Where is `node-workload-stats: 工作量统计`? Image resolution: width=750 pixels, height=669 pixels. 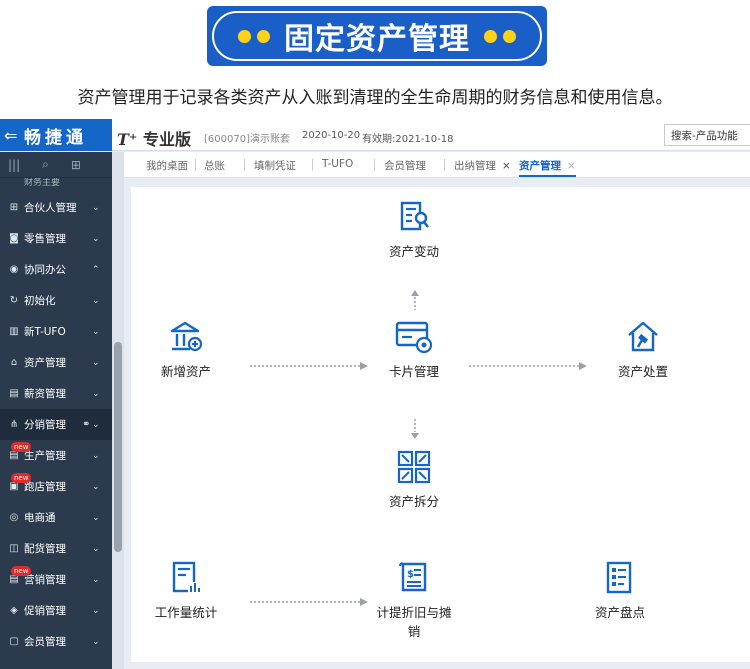 node-workload-stats: 工作量统计 is located at coordinates (186, 590).